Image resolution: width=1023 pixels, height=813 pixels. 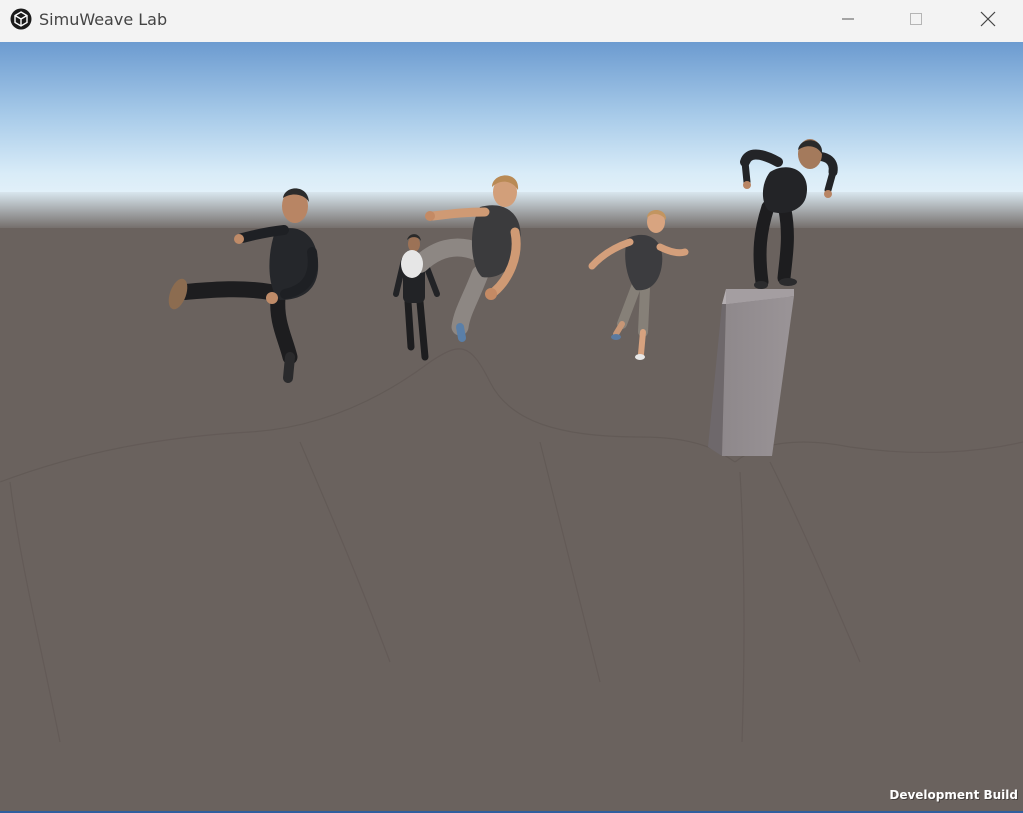 What do you see at coordinates (21, 19) in the screenshot?
I see `unity-cube-icon` at bounding box center [21, 19].